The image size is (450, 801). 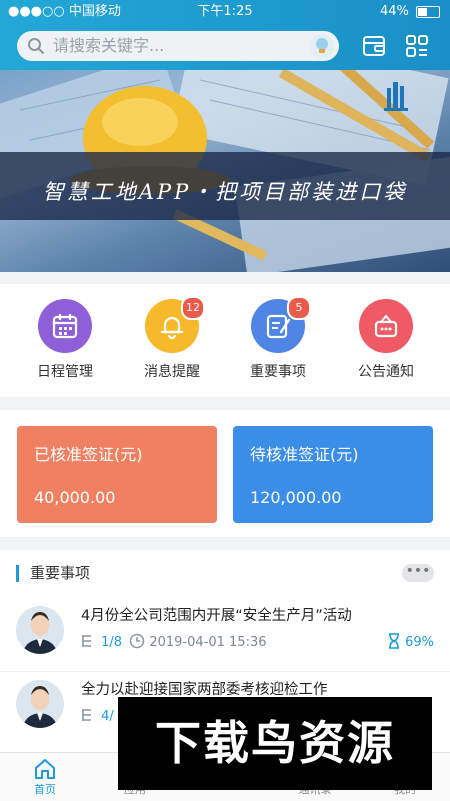 I want to click on calendar-icon, so click(x=65, y=326).